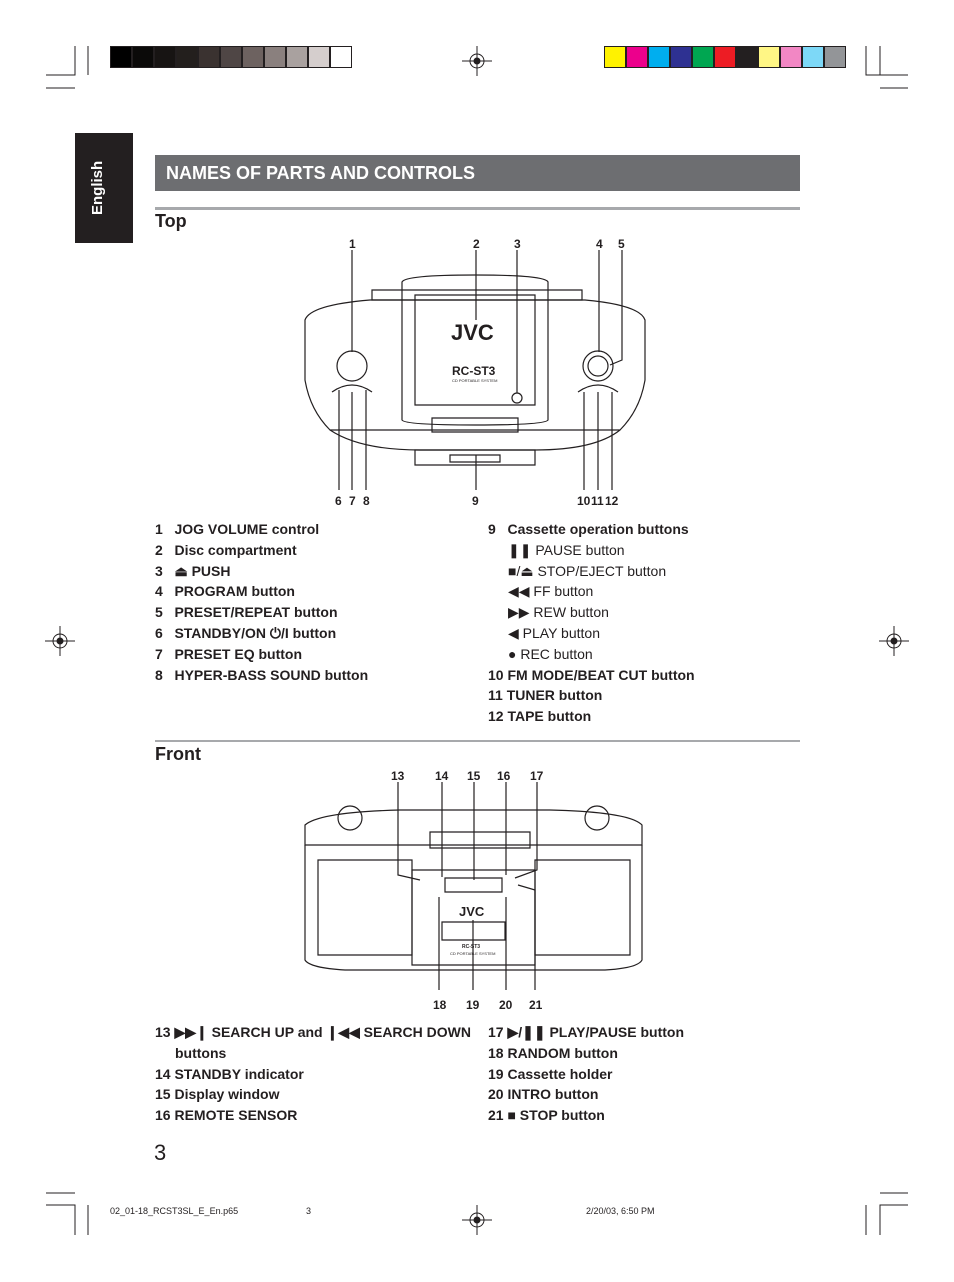 This screenshot has width=954, height=1282. I want to click on list-item: 9 Cassette operation buttons, so click(588, 529).